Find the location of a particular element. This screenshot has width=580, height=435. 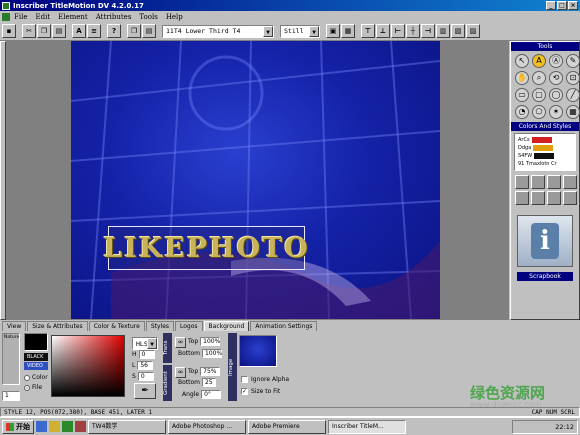

align-bottom-icon: ⊥ is located at coordinates (383, 31).